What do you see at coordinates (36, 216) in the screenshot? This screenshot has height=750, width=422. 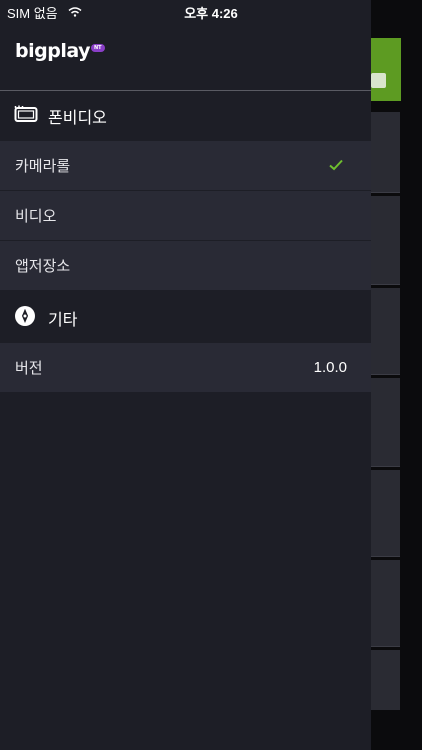 I see `menu-item-label: 비디오` at bounding box center [36, 216].